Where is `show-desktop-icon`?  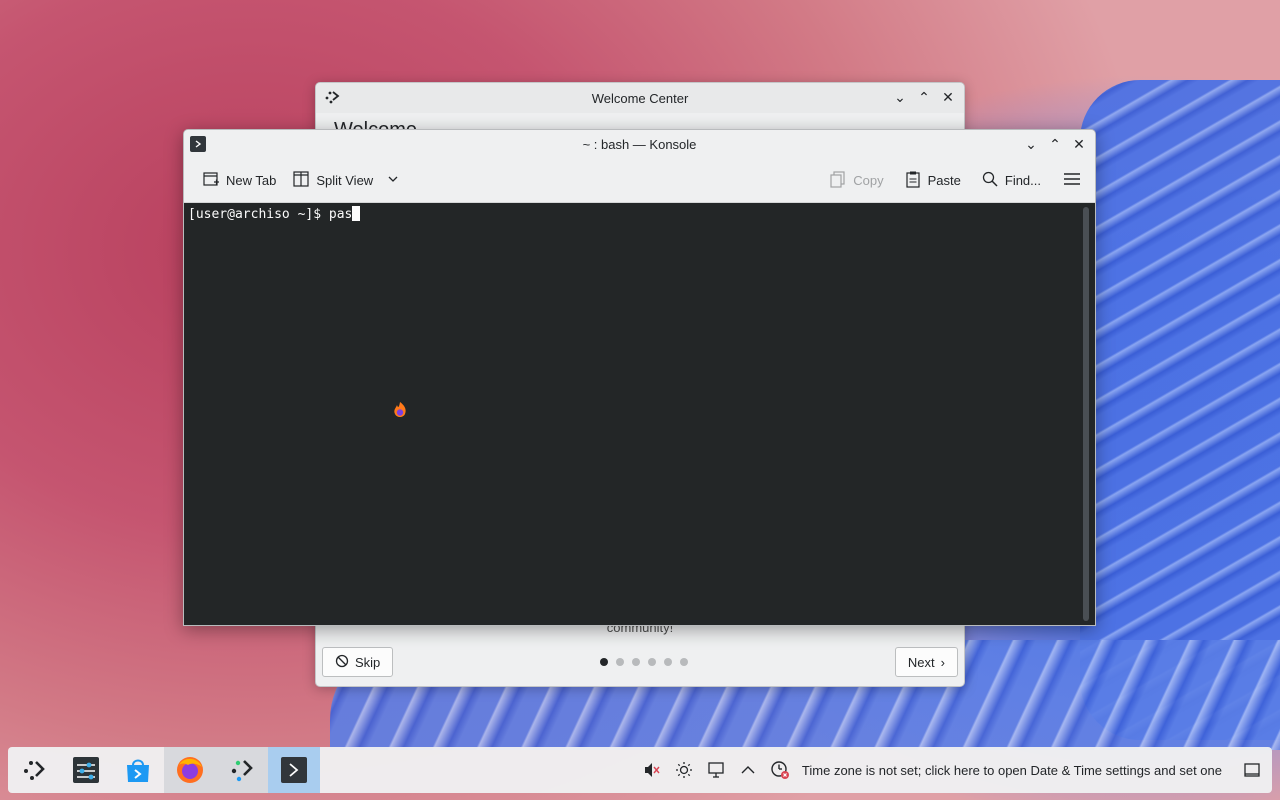 show-desktop-icon is located at coordinates (1252, 770).